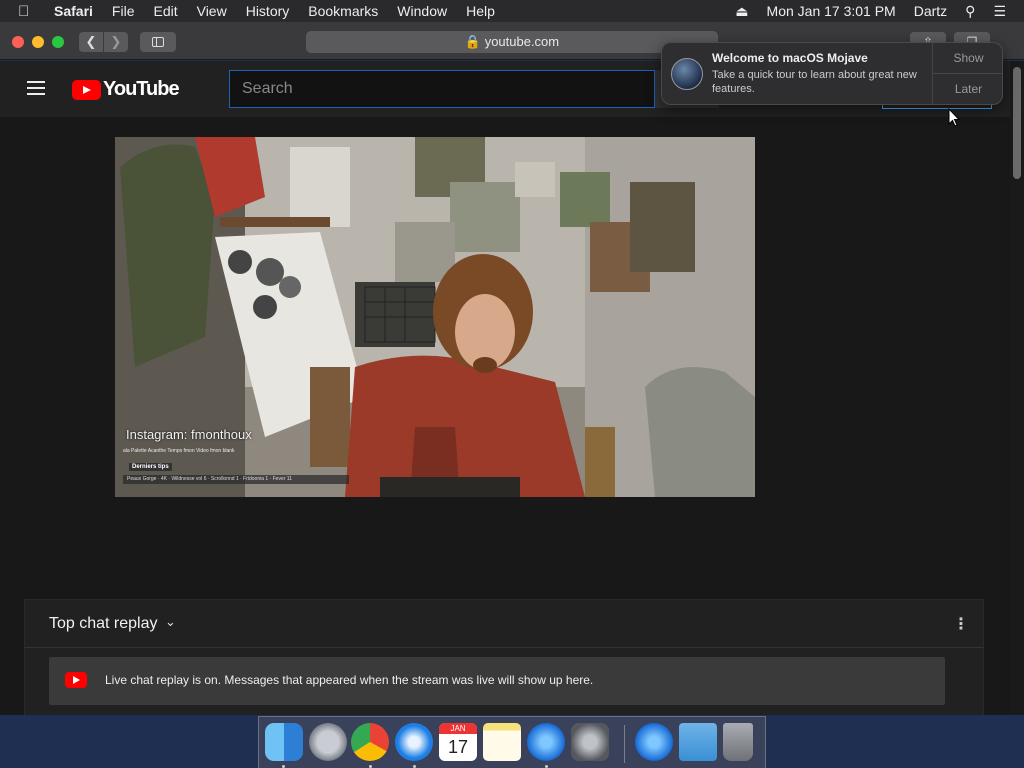 The height and width of the screenshot is (768, 1024). I want to click on minimize-window-button, so click(38, 42).